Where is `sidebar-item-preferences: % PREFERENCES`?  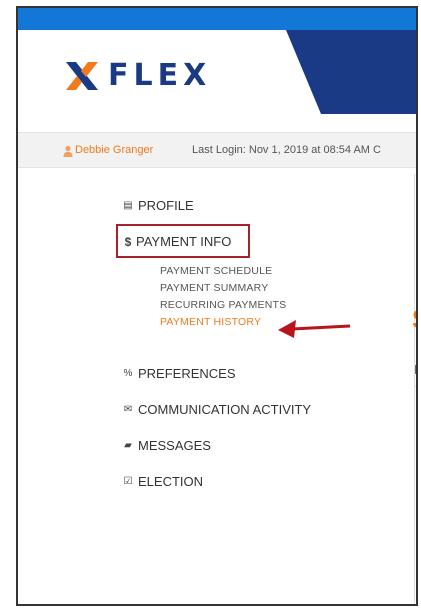
sidebar-item-preferences: % PREFERENCES is located at coordinates (179, 373).